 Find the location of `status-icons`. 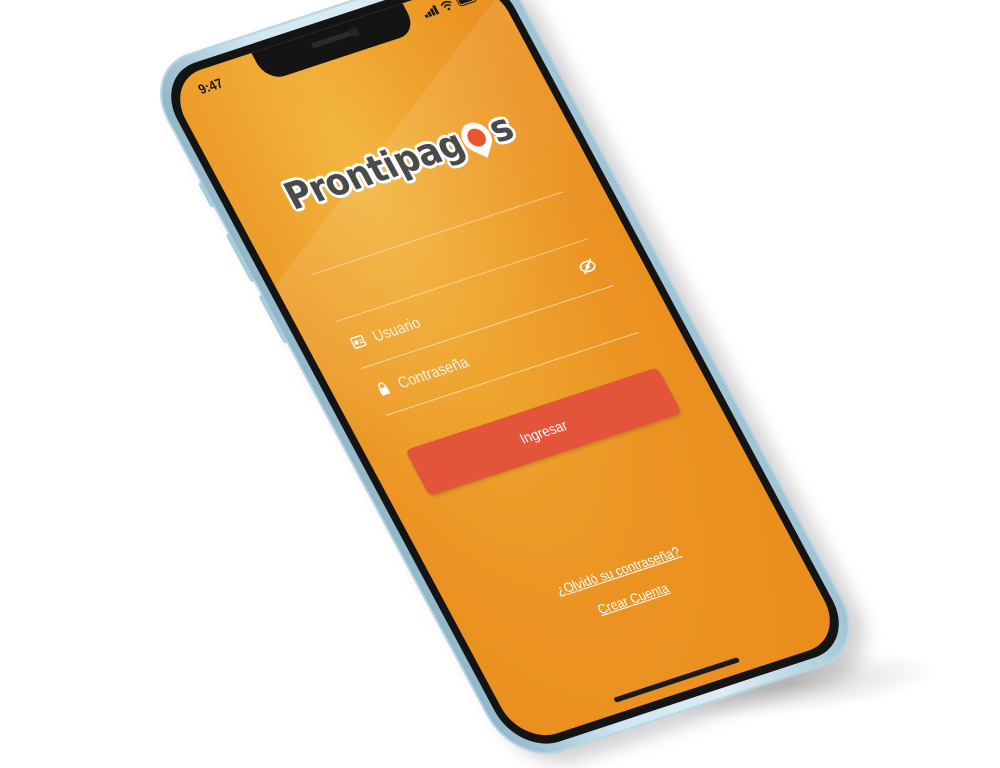

status-icons is located at coordinates (449, 9).